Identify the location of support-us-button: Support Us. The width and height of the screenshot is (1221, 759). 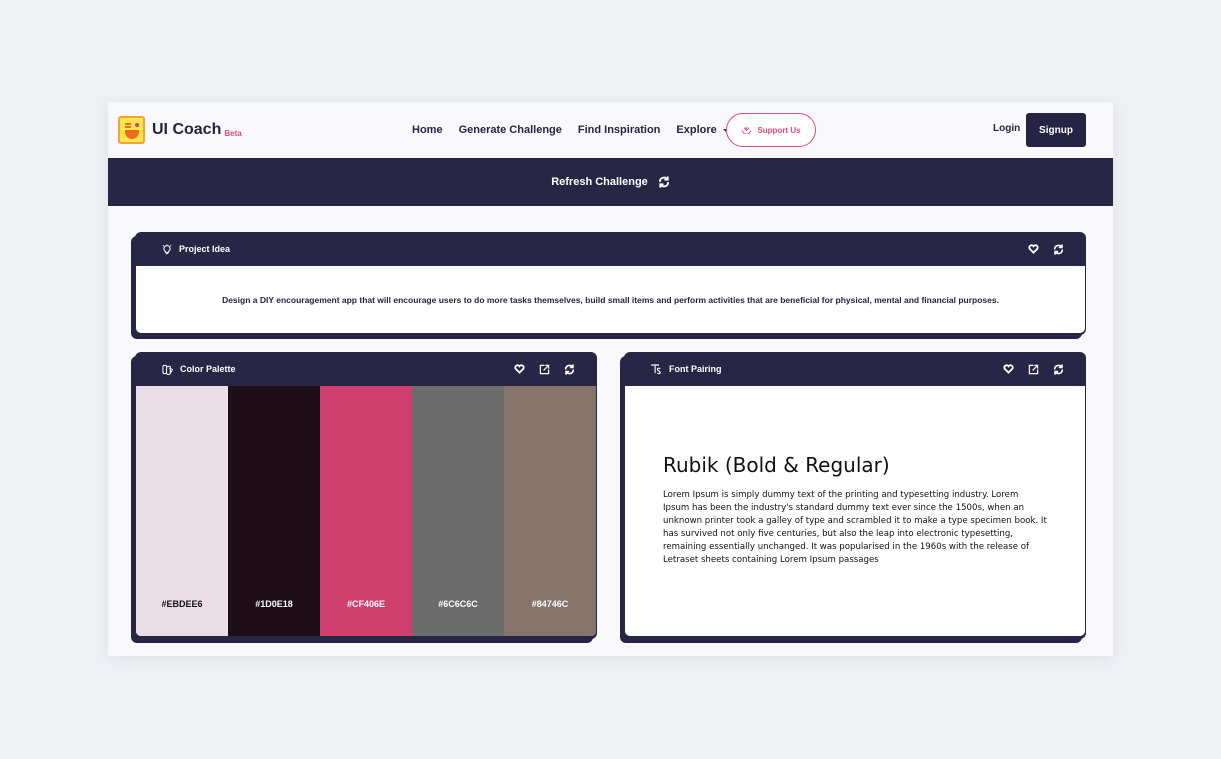
(771, 130).